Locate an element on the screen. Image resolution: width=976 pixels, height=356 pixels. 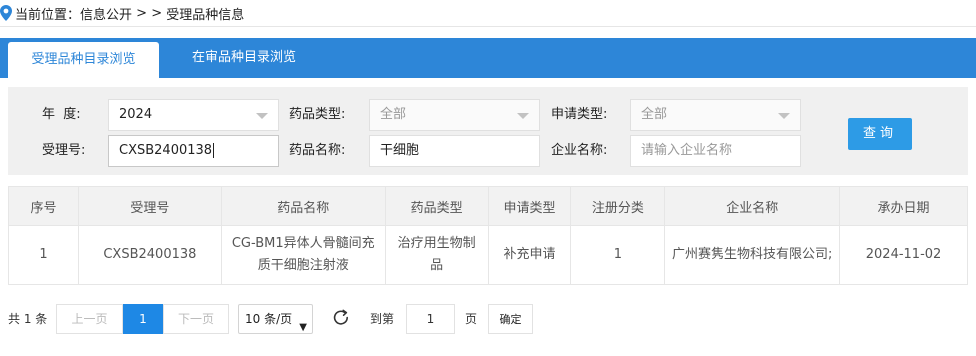
chevron-down-icon: ▼ is located at coordinates (303, 327).